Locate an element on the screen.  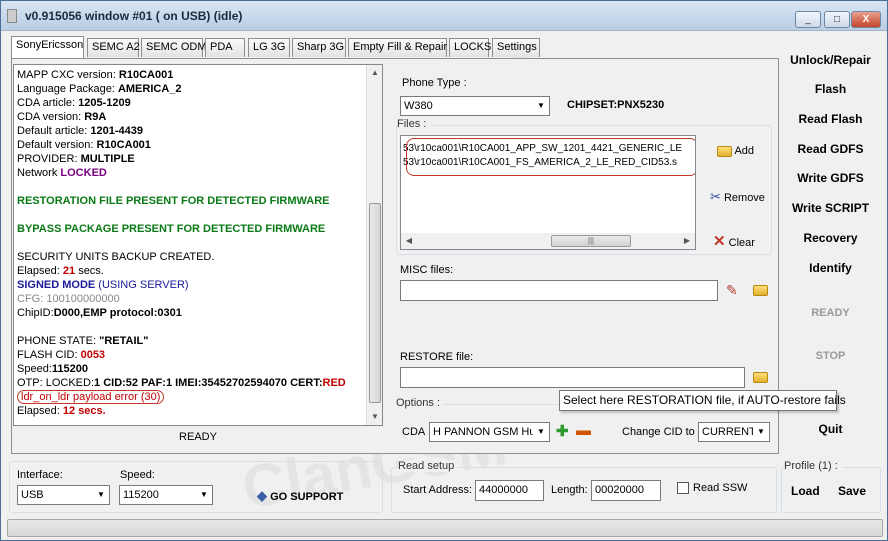
log-line: ChipID:D000,EMP protocol:0301 is located at coordinates (99, 313).